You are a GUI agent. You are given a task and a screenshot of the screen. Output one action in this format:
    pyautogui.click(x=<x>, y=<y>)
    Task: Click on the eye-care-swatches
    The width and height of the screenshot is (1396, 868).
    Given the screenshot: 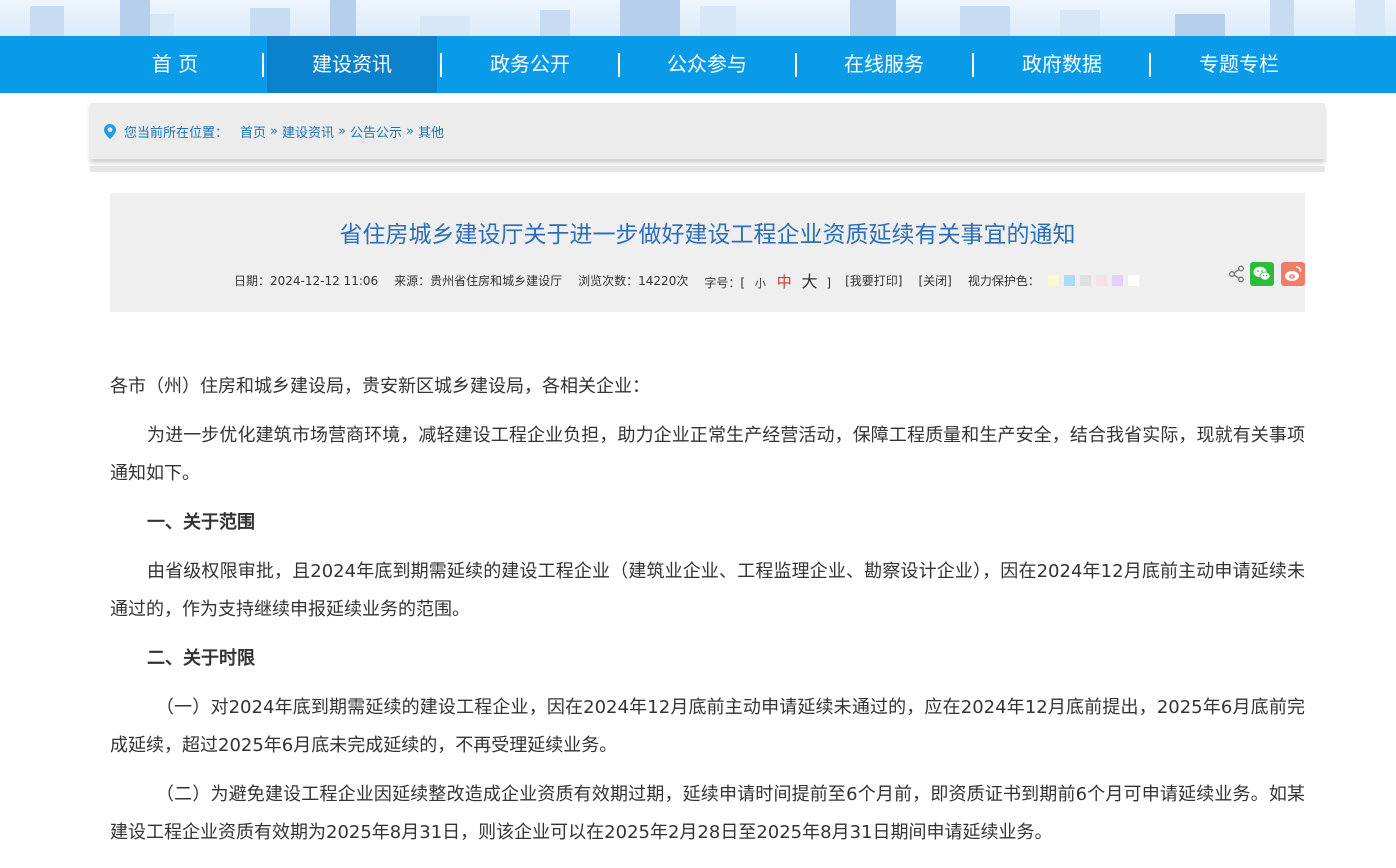 What is the action you would take?
    pyautogui.click(x=1095, y=280)
    